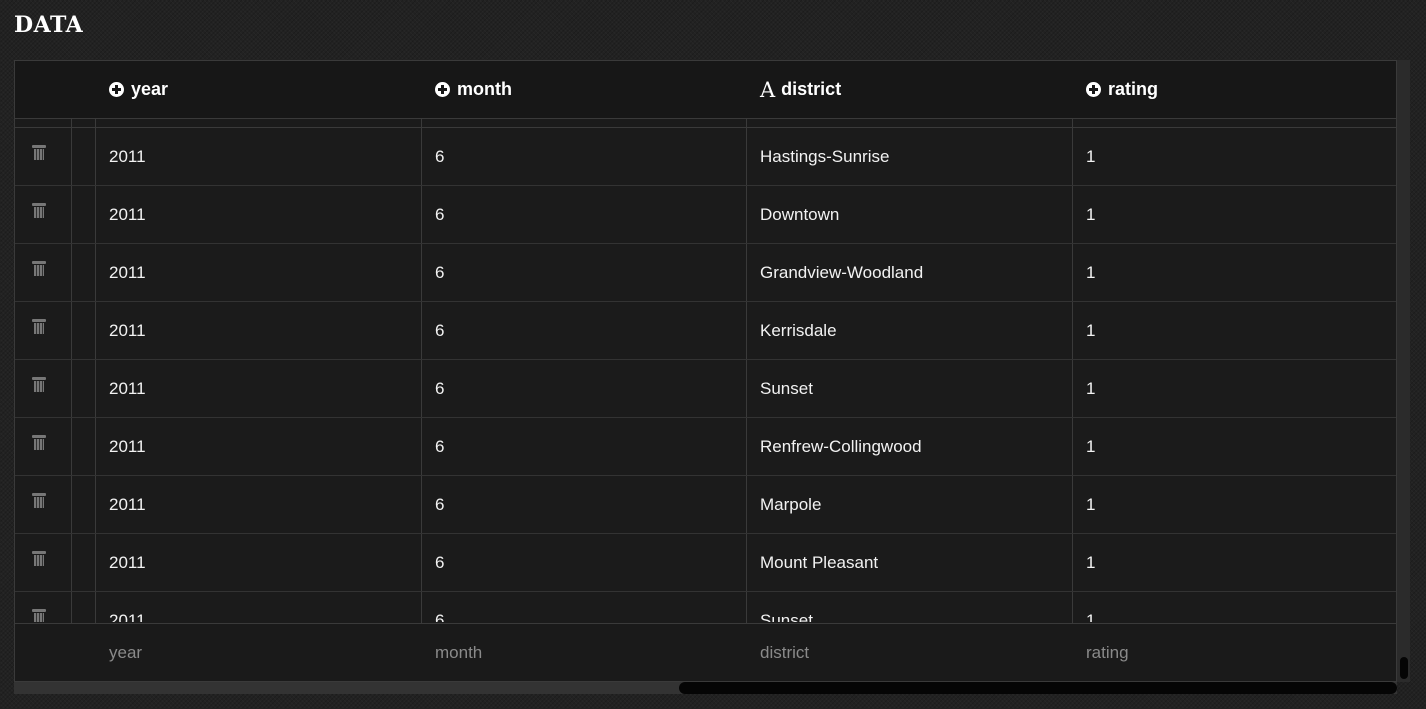 The image size is (1426, 709). I want to click on cell-district: Marpole, so click(909, 504).